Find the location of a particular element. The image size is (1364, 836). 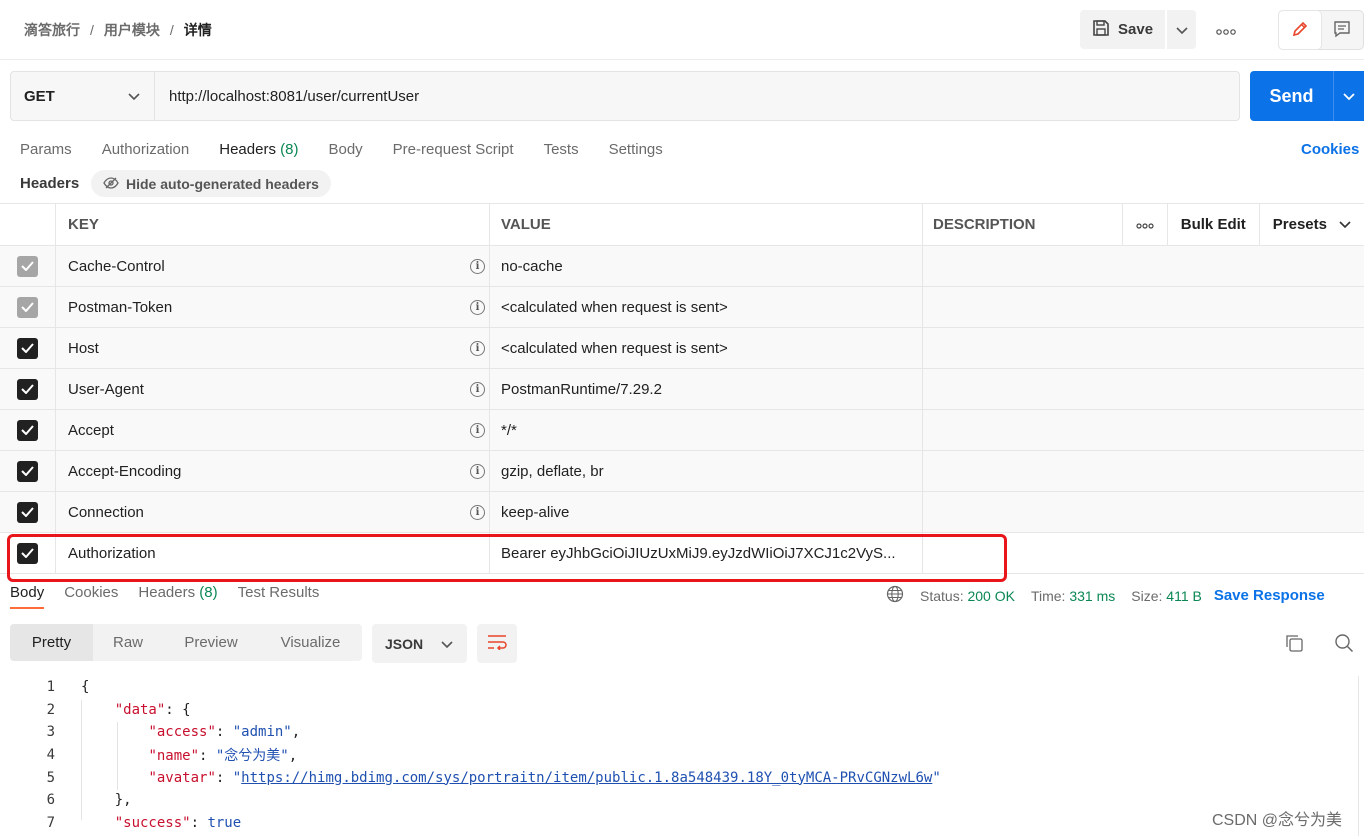

table-row: Cache-Control i no-cache is located at coordinates (682, 266).